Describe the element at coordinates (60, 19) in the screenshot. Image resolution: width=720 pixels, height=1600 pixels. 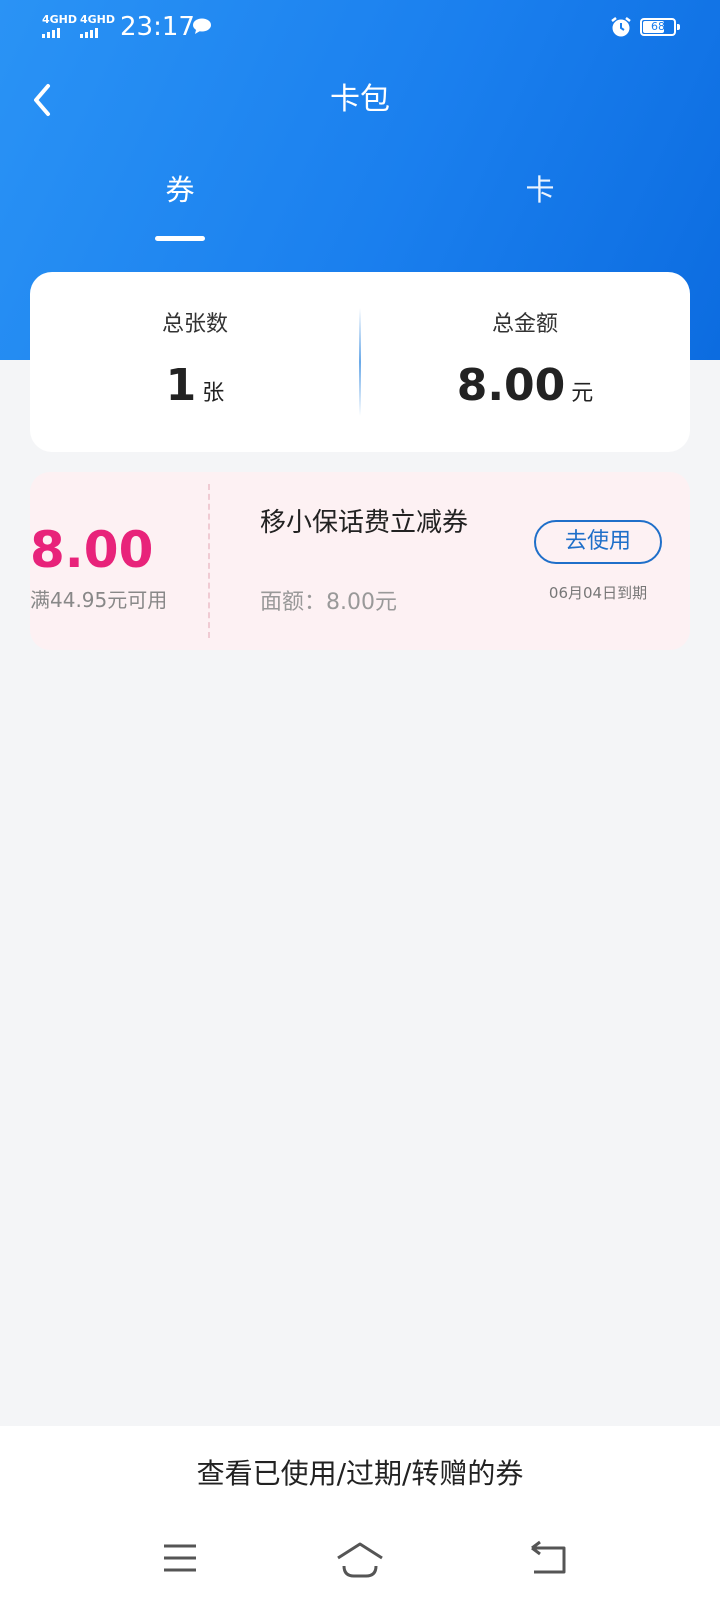
I see `network-type-1: 4GHD` at that location.